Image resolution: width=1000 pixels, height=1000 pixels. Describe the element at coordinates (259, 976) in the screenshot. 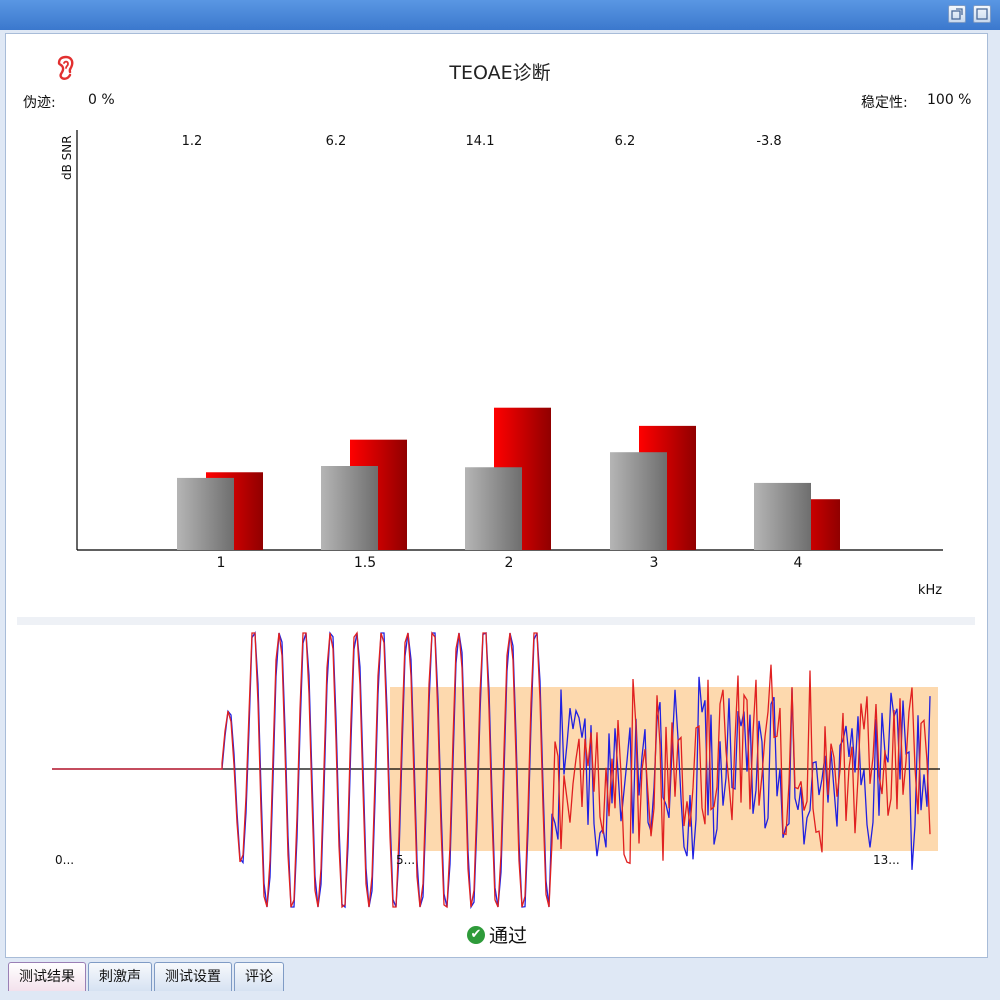

I see `tab-comments: 评论` at that location.